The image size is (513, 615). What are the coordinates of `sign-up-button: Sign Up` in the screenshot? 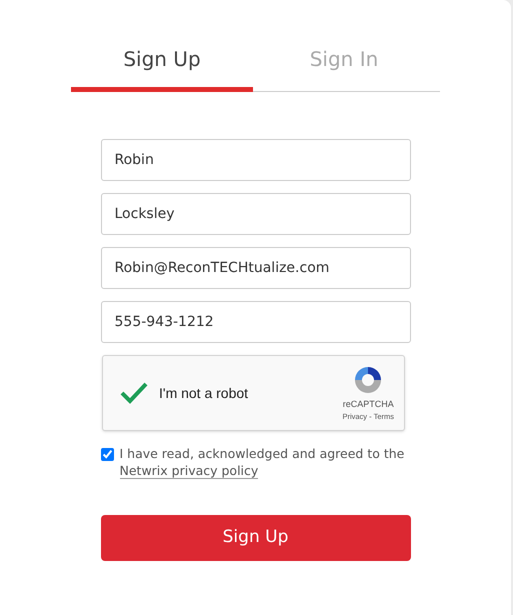 It's located at (255, 538).